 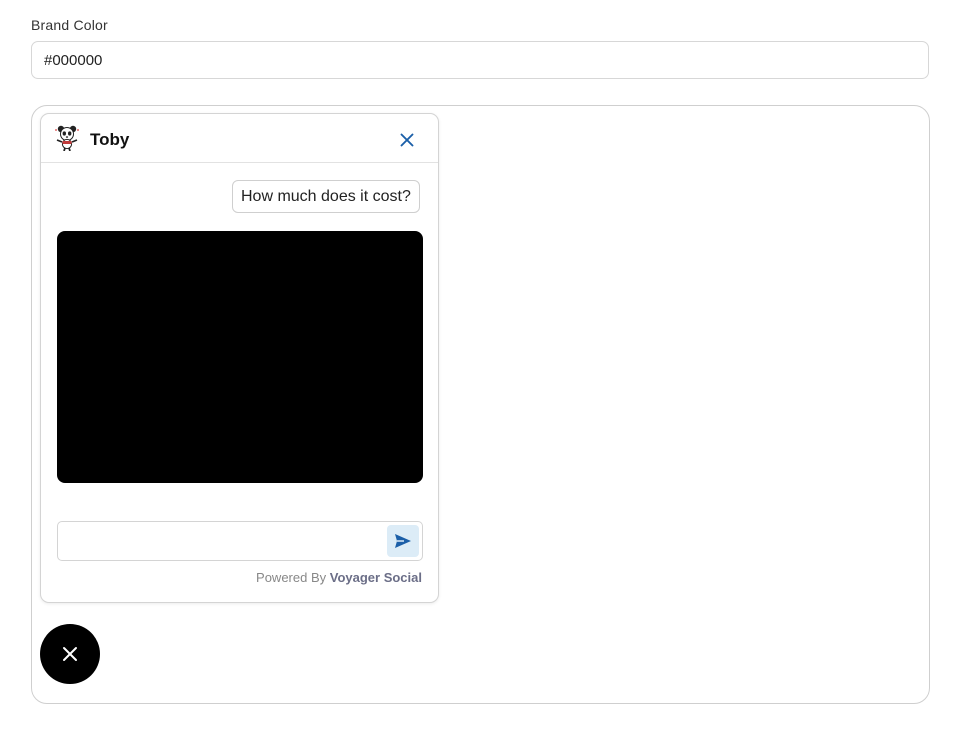 I want to click on chat-header: Toby, so click(x=239, y=138).